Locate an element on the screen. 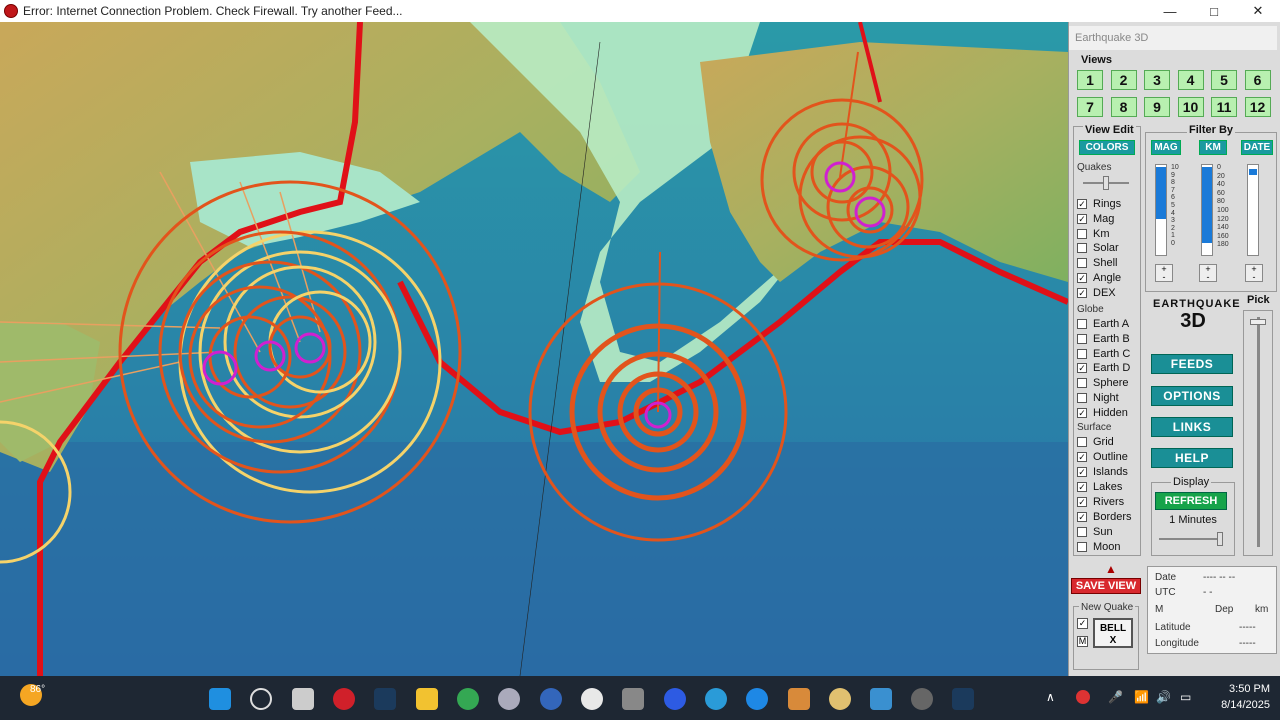 The width and height of the screenshot is (1280, 720). wifi-icon: 📶 is located at coordinates (1141, 697).